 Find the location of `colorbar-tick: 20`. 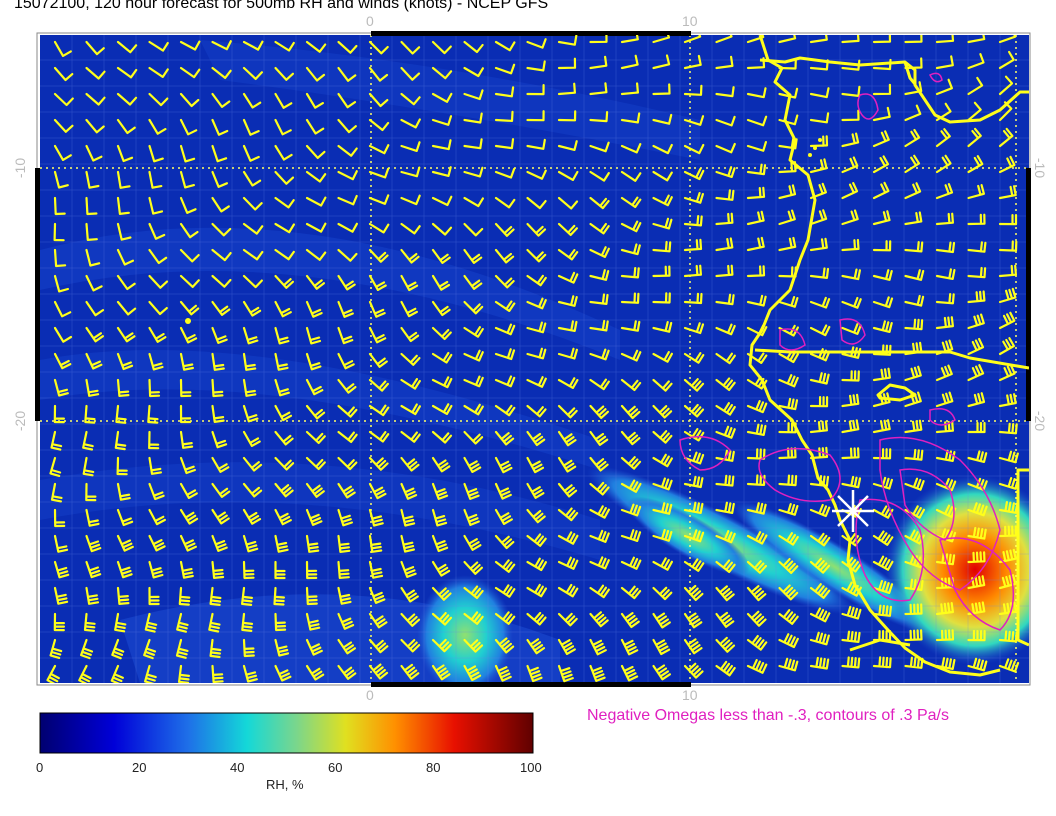

colorbar-tick: 20 is located at coordinates (139, 767).